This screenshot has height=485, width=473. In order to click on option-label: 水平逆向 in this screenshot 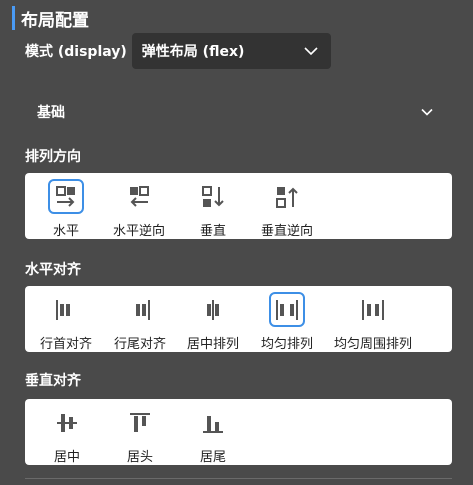, I will do `click(138, 231)`.